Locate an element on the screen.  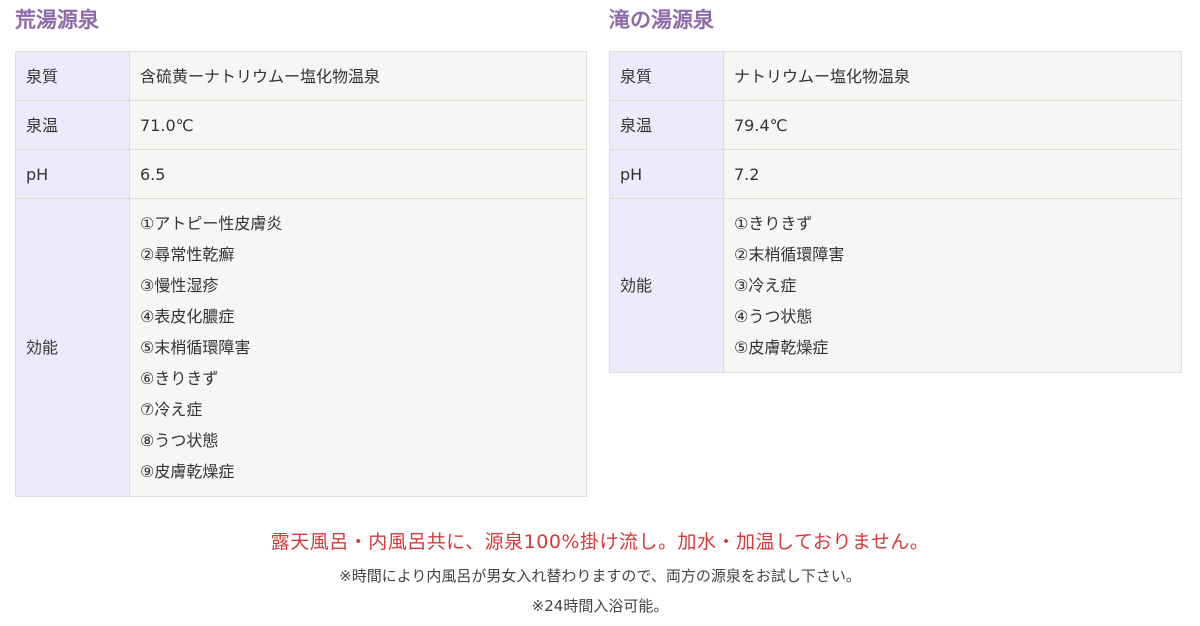
row-value: 7.2 is located at coordinates (952, 174).